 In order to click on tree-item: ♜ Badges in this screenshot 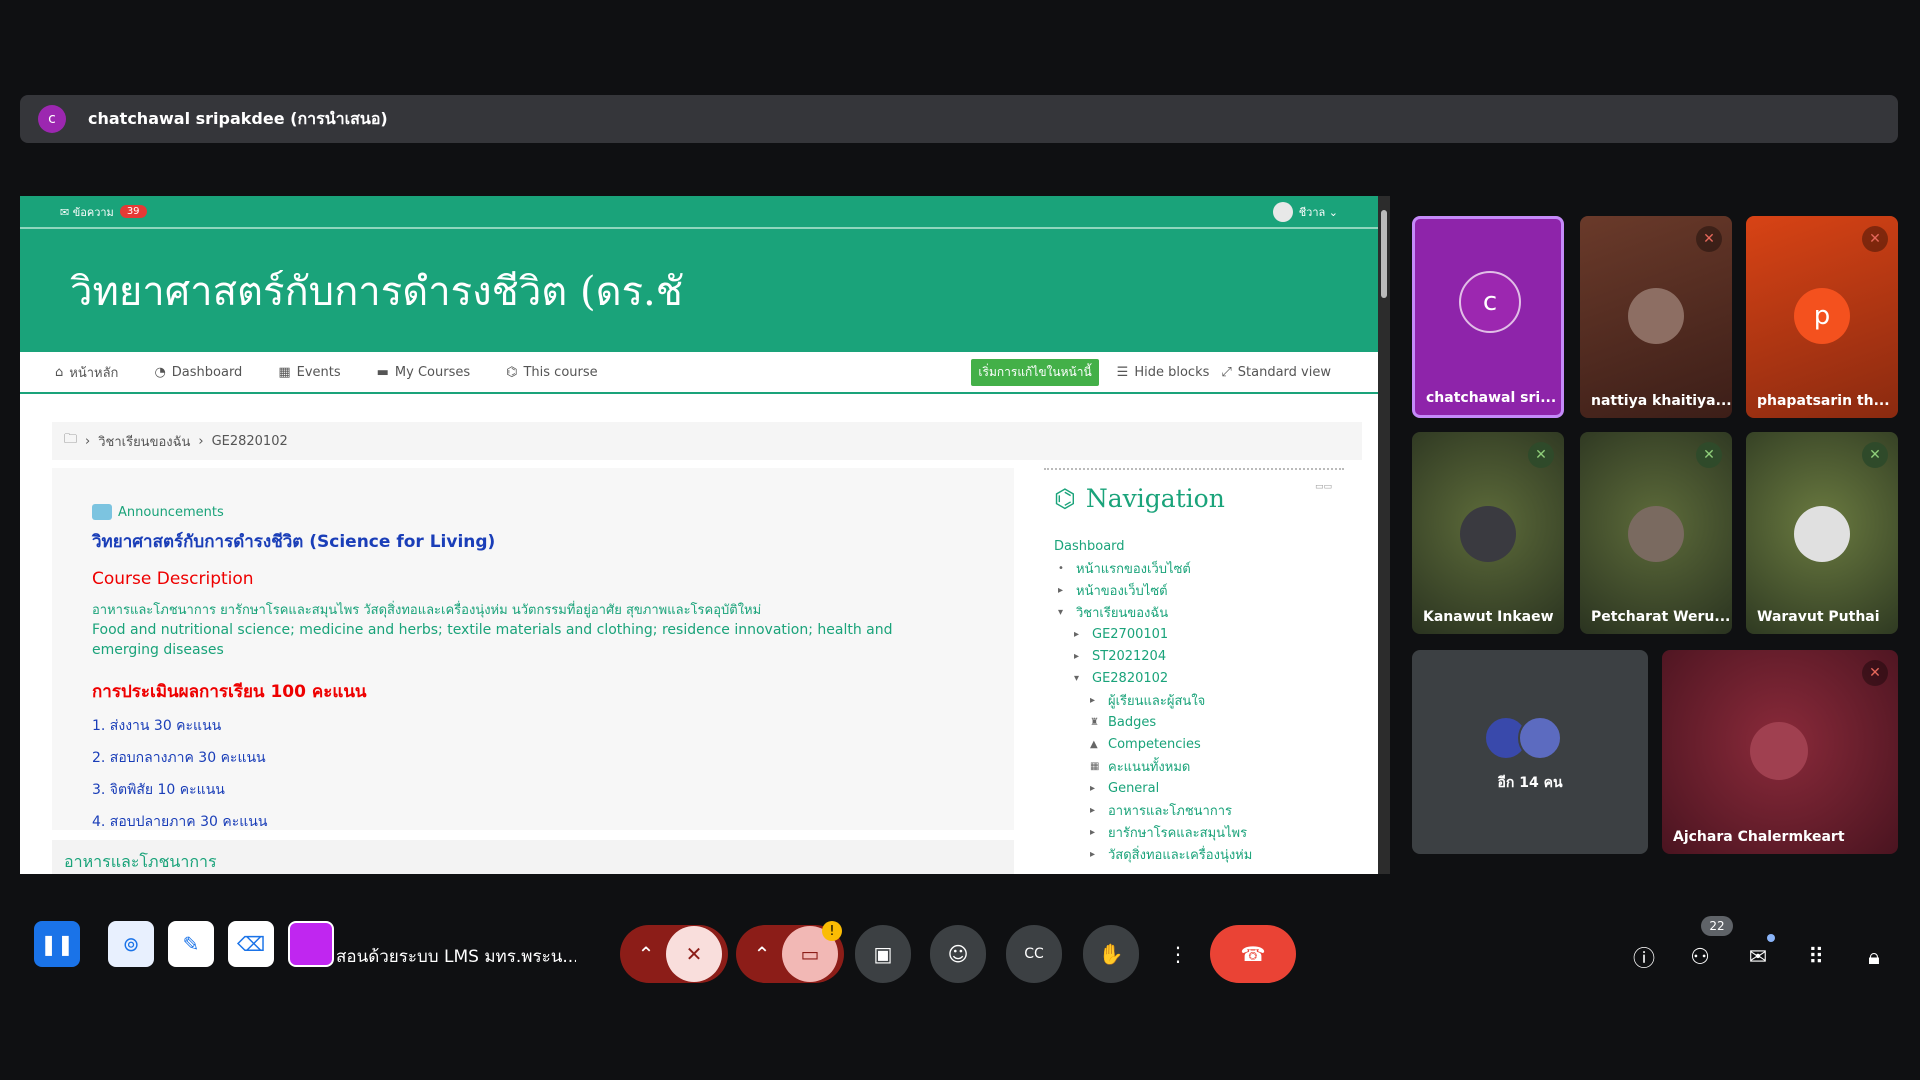, I will do `click(1194, 722)`.